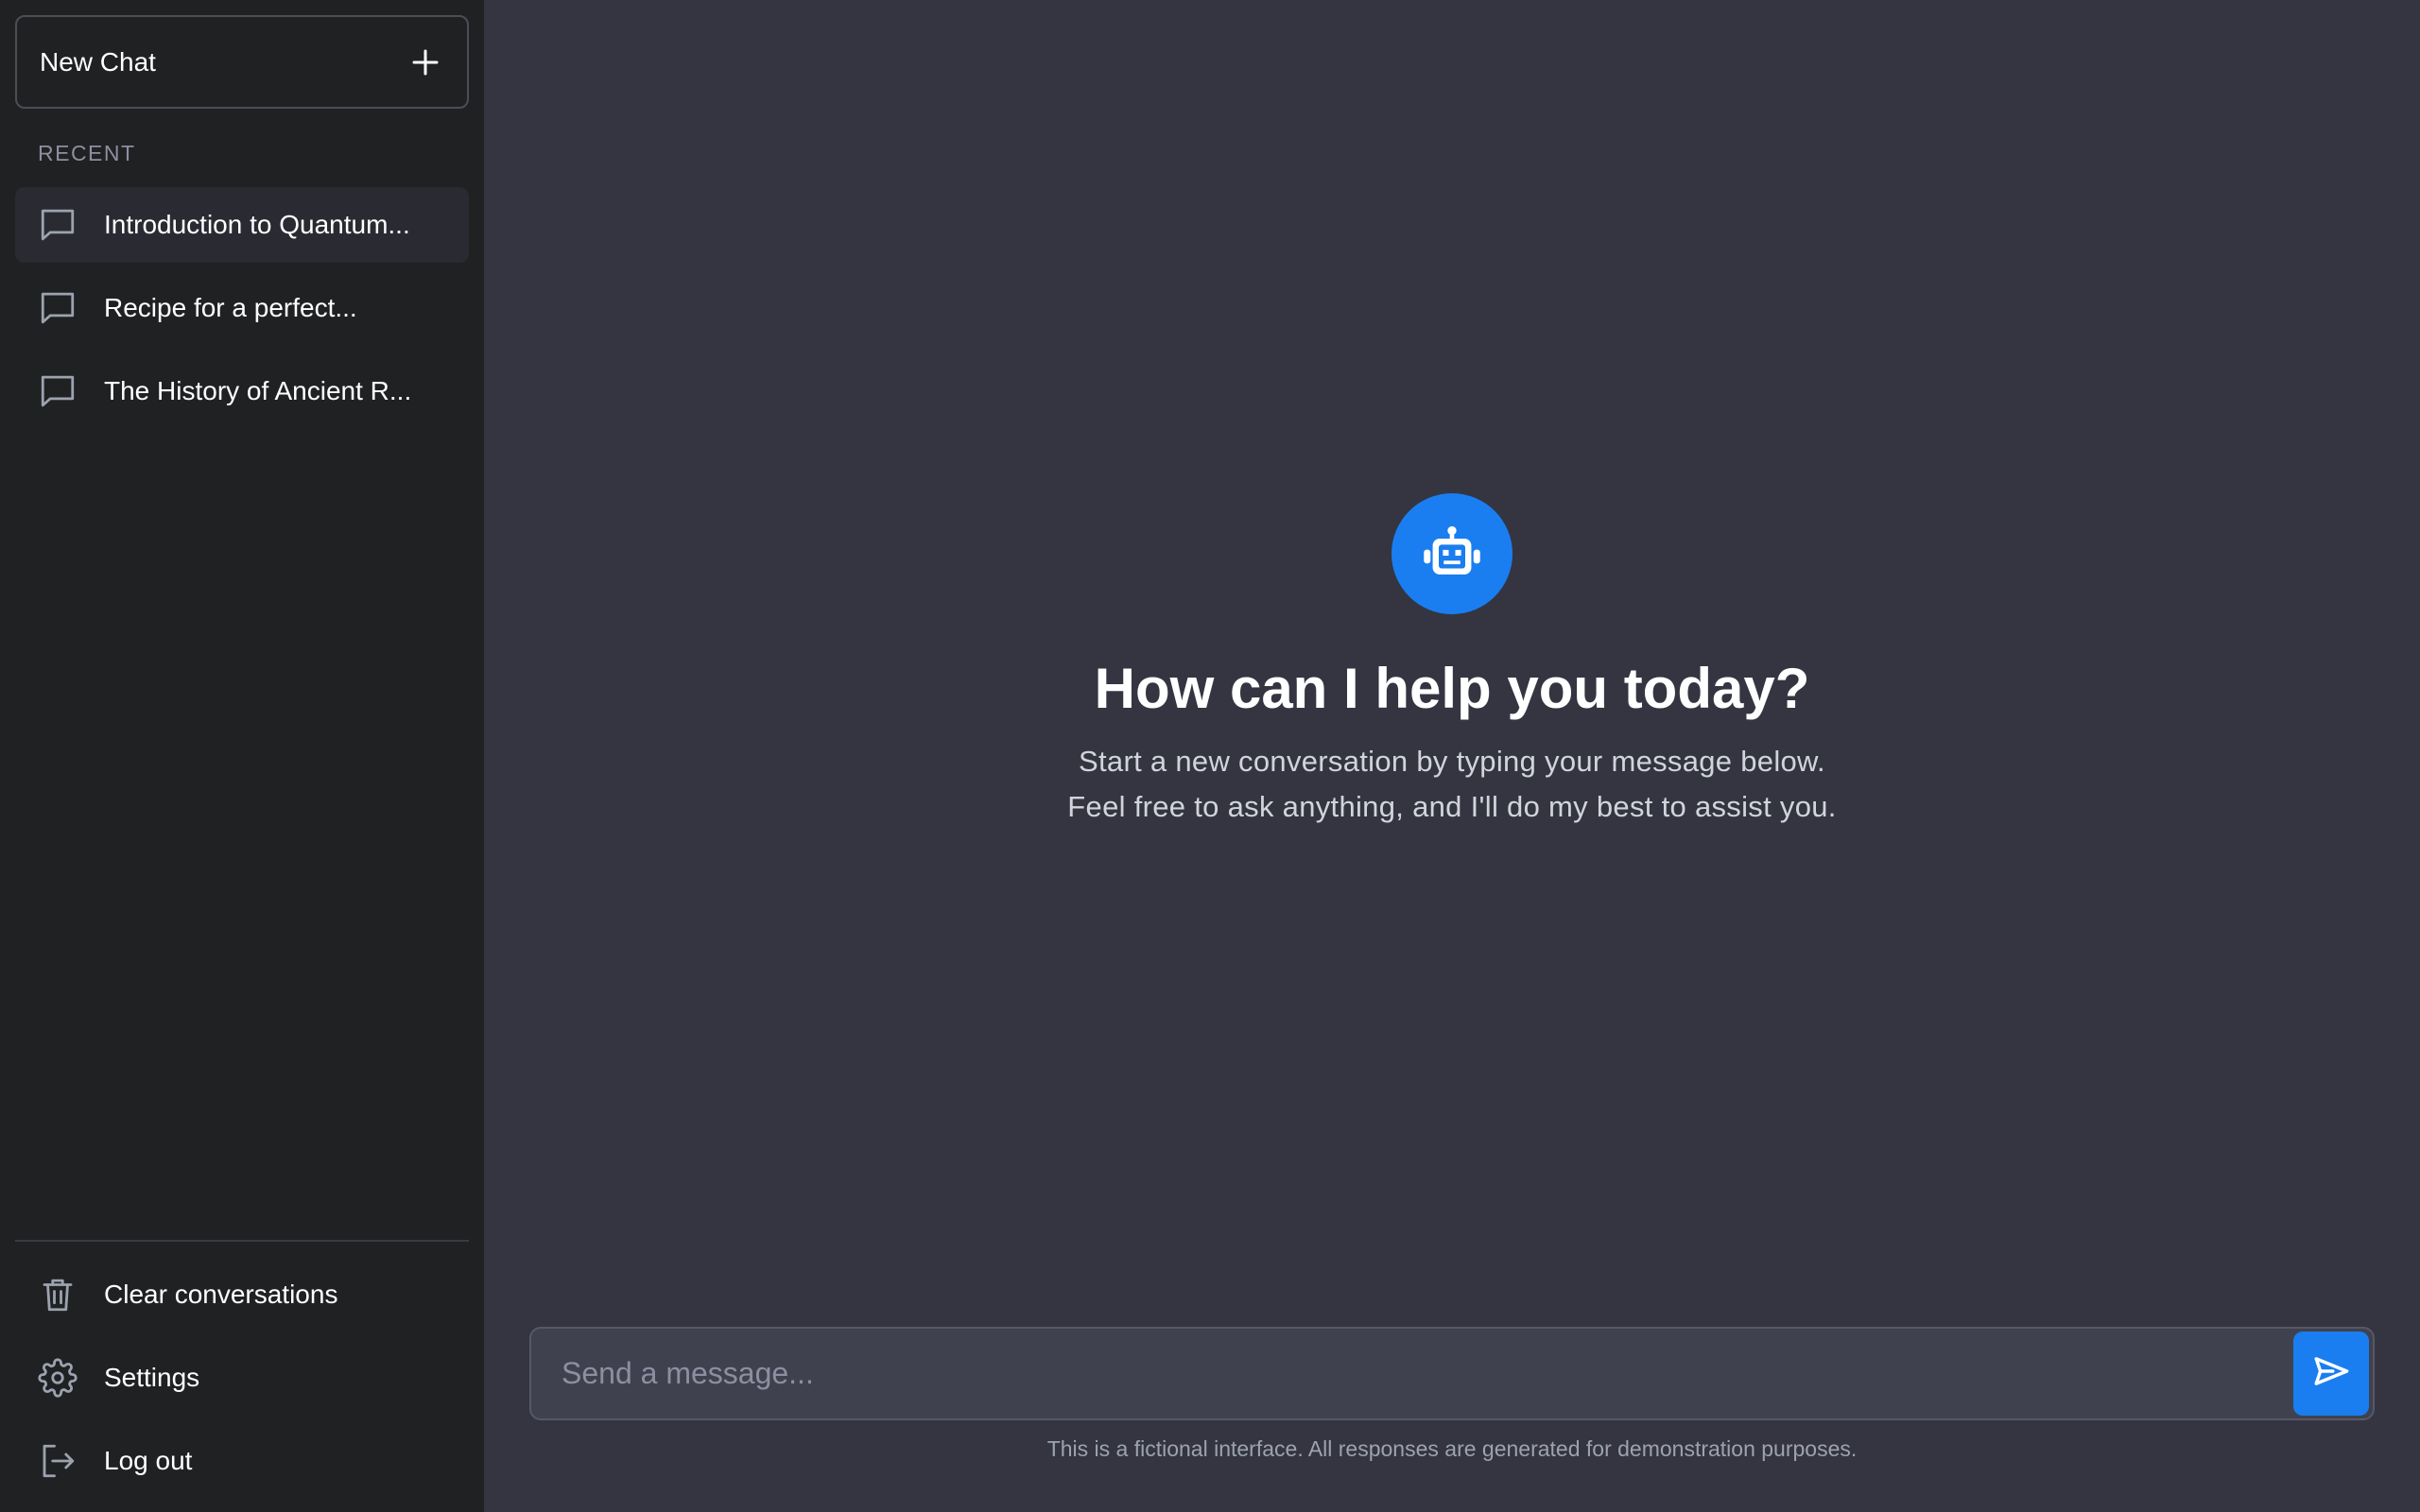 Image resolution: width=2420 pixels, height=1512 pixels. Describe the element at coordinates (1452, 550) in the screenshot. I see `robot-icon` at that location.